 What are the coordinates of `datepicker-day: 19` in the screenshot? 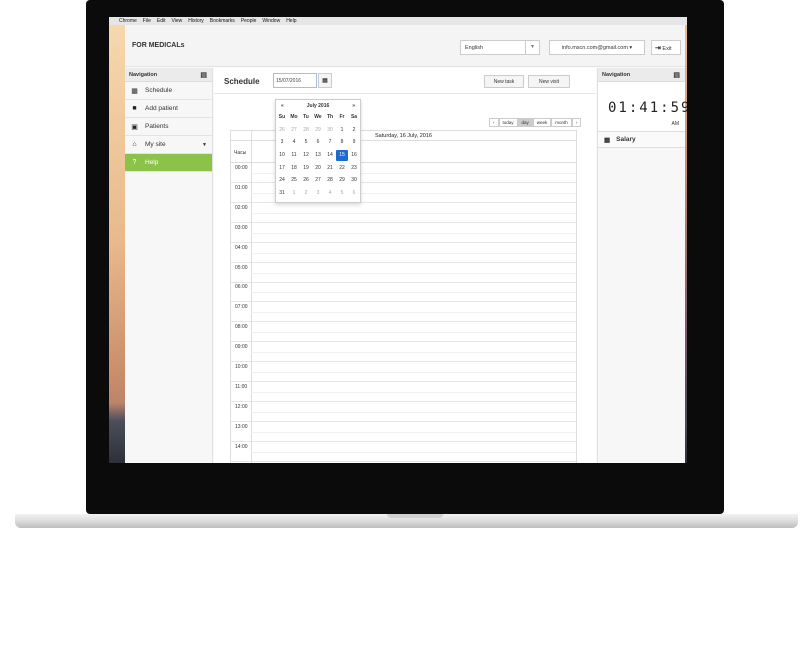 It's located at (306, 168).